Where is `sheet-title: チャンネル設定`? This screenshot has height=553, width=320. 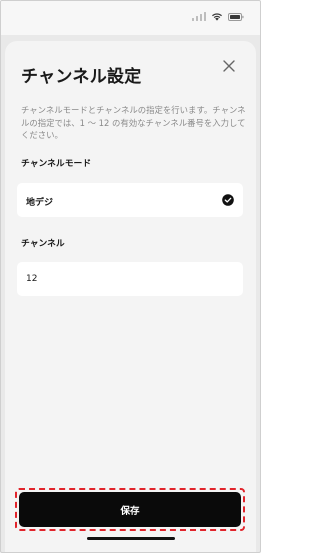 sheet-title: チャンネル設定 is located at coordinates (81, 77).